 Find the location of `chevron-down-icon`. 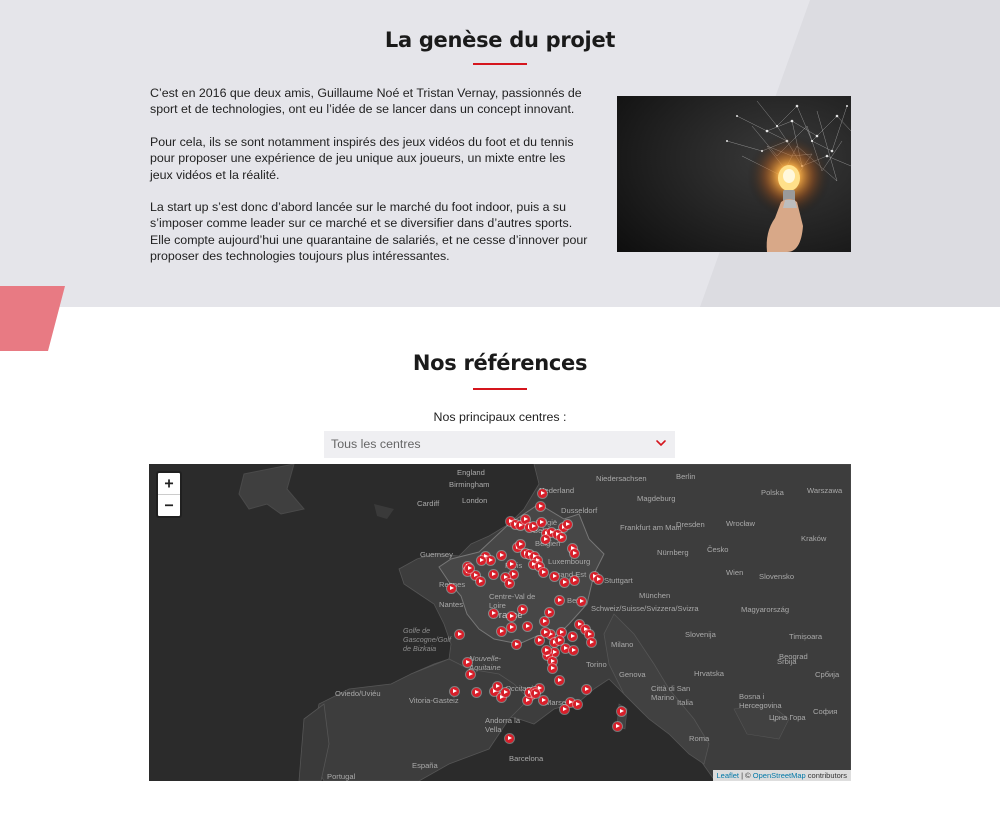

chevron-down-icon is located at coordinates (661, 443).